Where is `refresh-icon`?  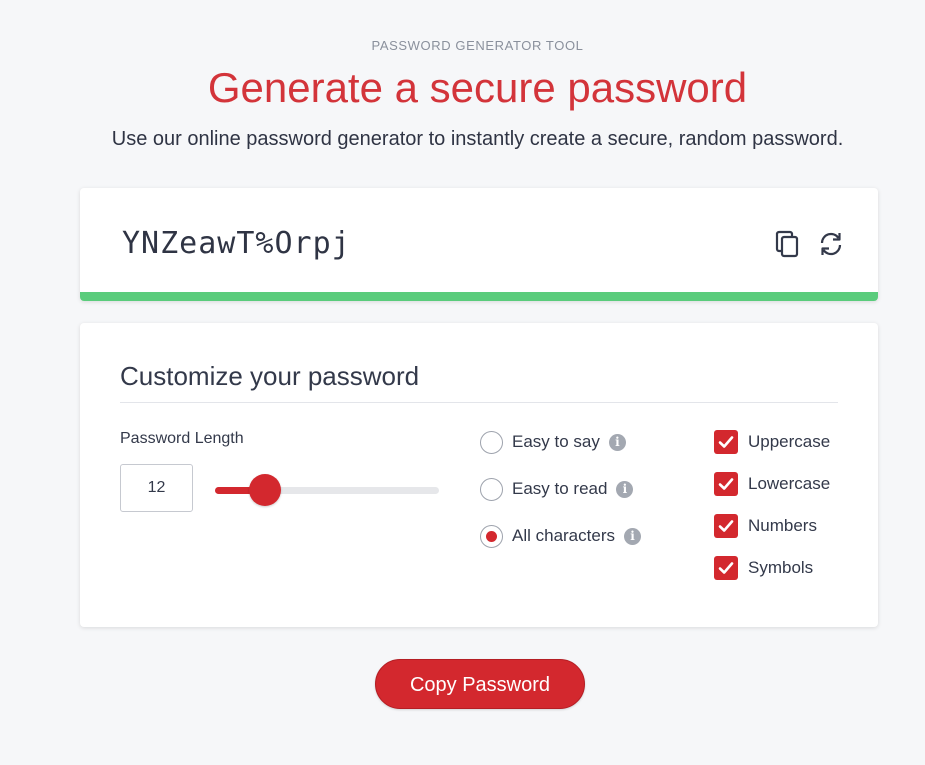 refresh-icon is located at coordinates (831, 244).